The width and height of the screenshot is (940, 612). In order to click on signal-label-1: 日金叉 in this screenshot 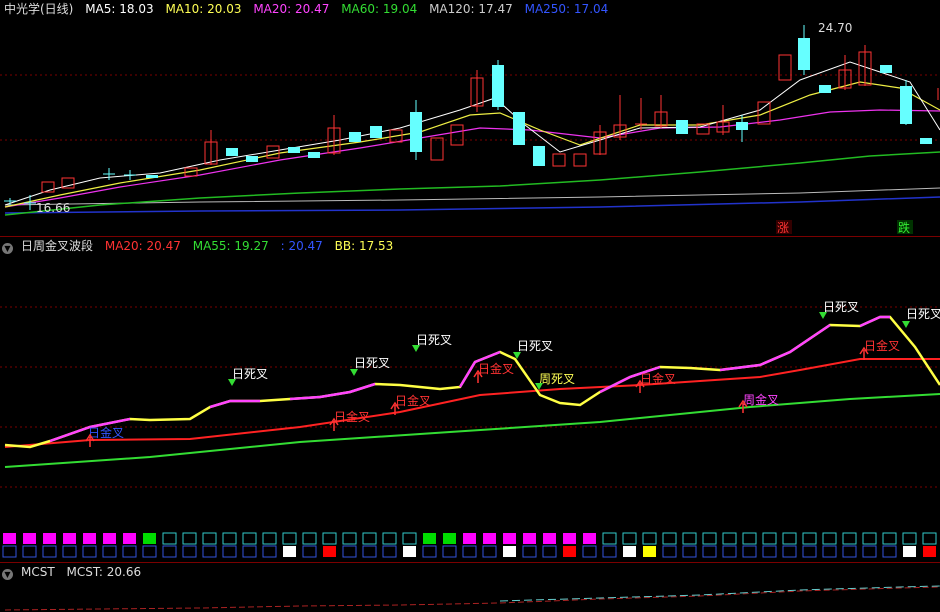, I will do `click(106, 432)`.